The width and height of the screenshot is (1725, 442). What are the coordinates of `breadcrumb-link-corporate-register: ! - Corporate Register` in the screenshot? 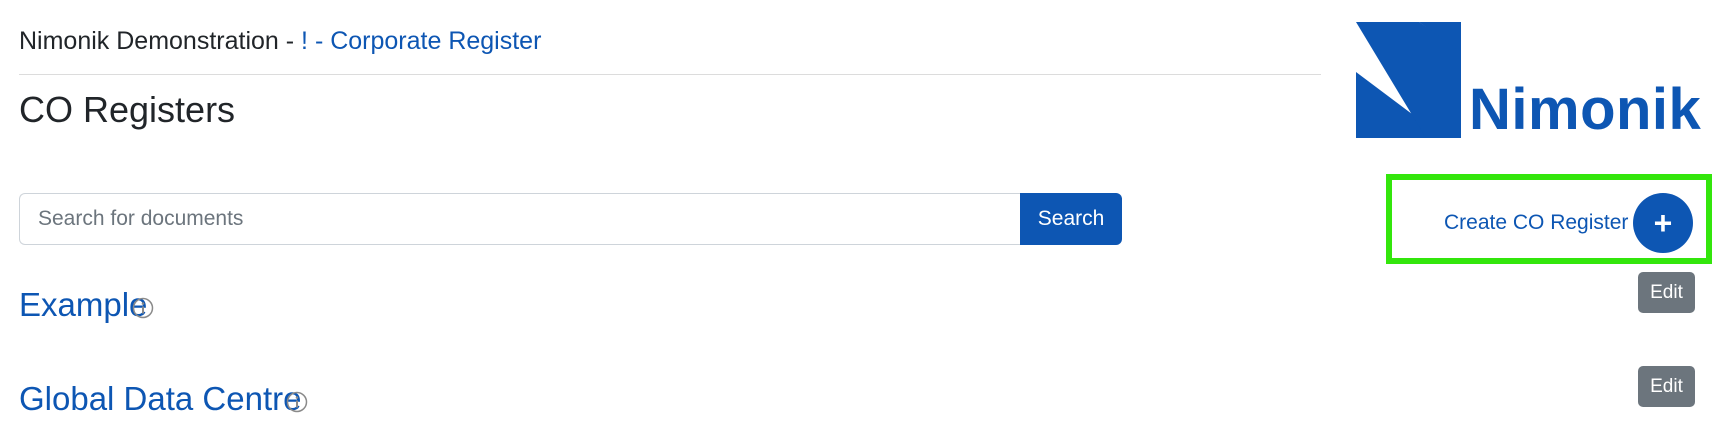 It's located at (421, 41).